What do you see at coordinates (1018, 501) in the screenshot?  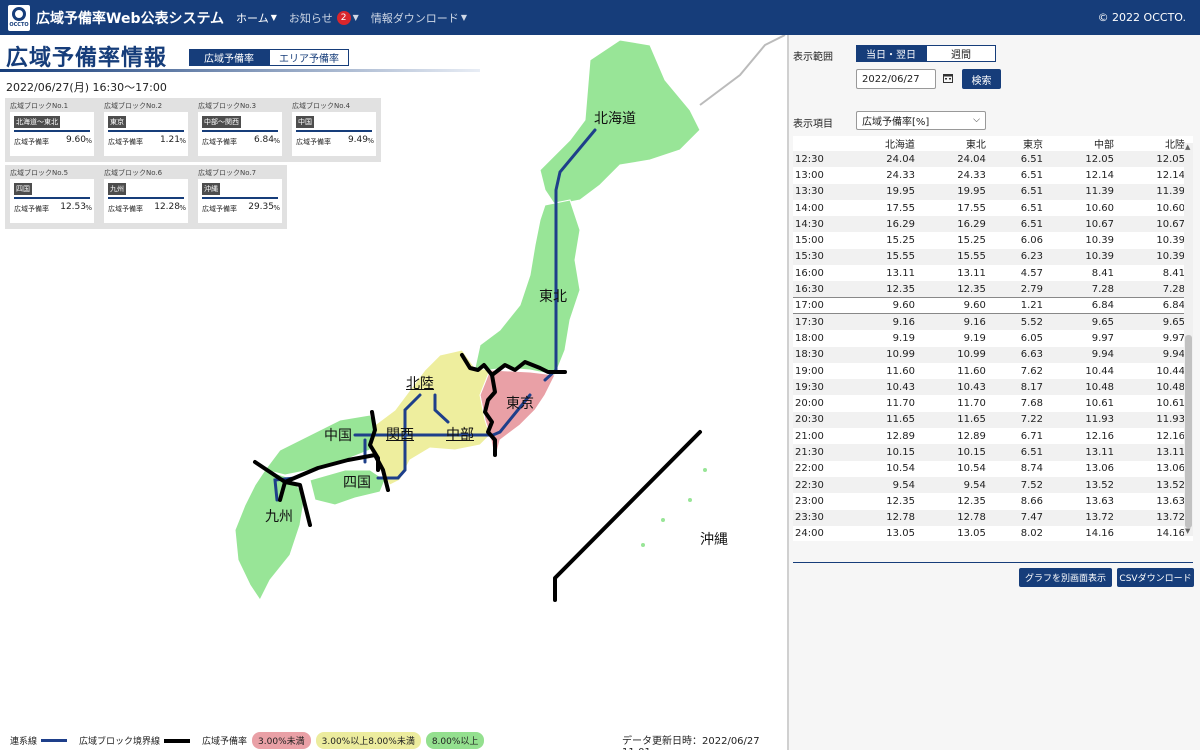 I see `value-cell: 8.66` at bounding box center [1018, 501].